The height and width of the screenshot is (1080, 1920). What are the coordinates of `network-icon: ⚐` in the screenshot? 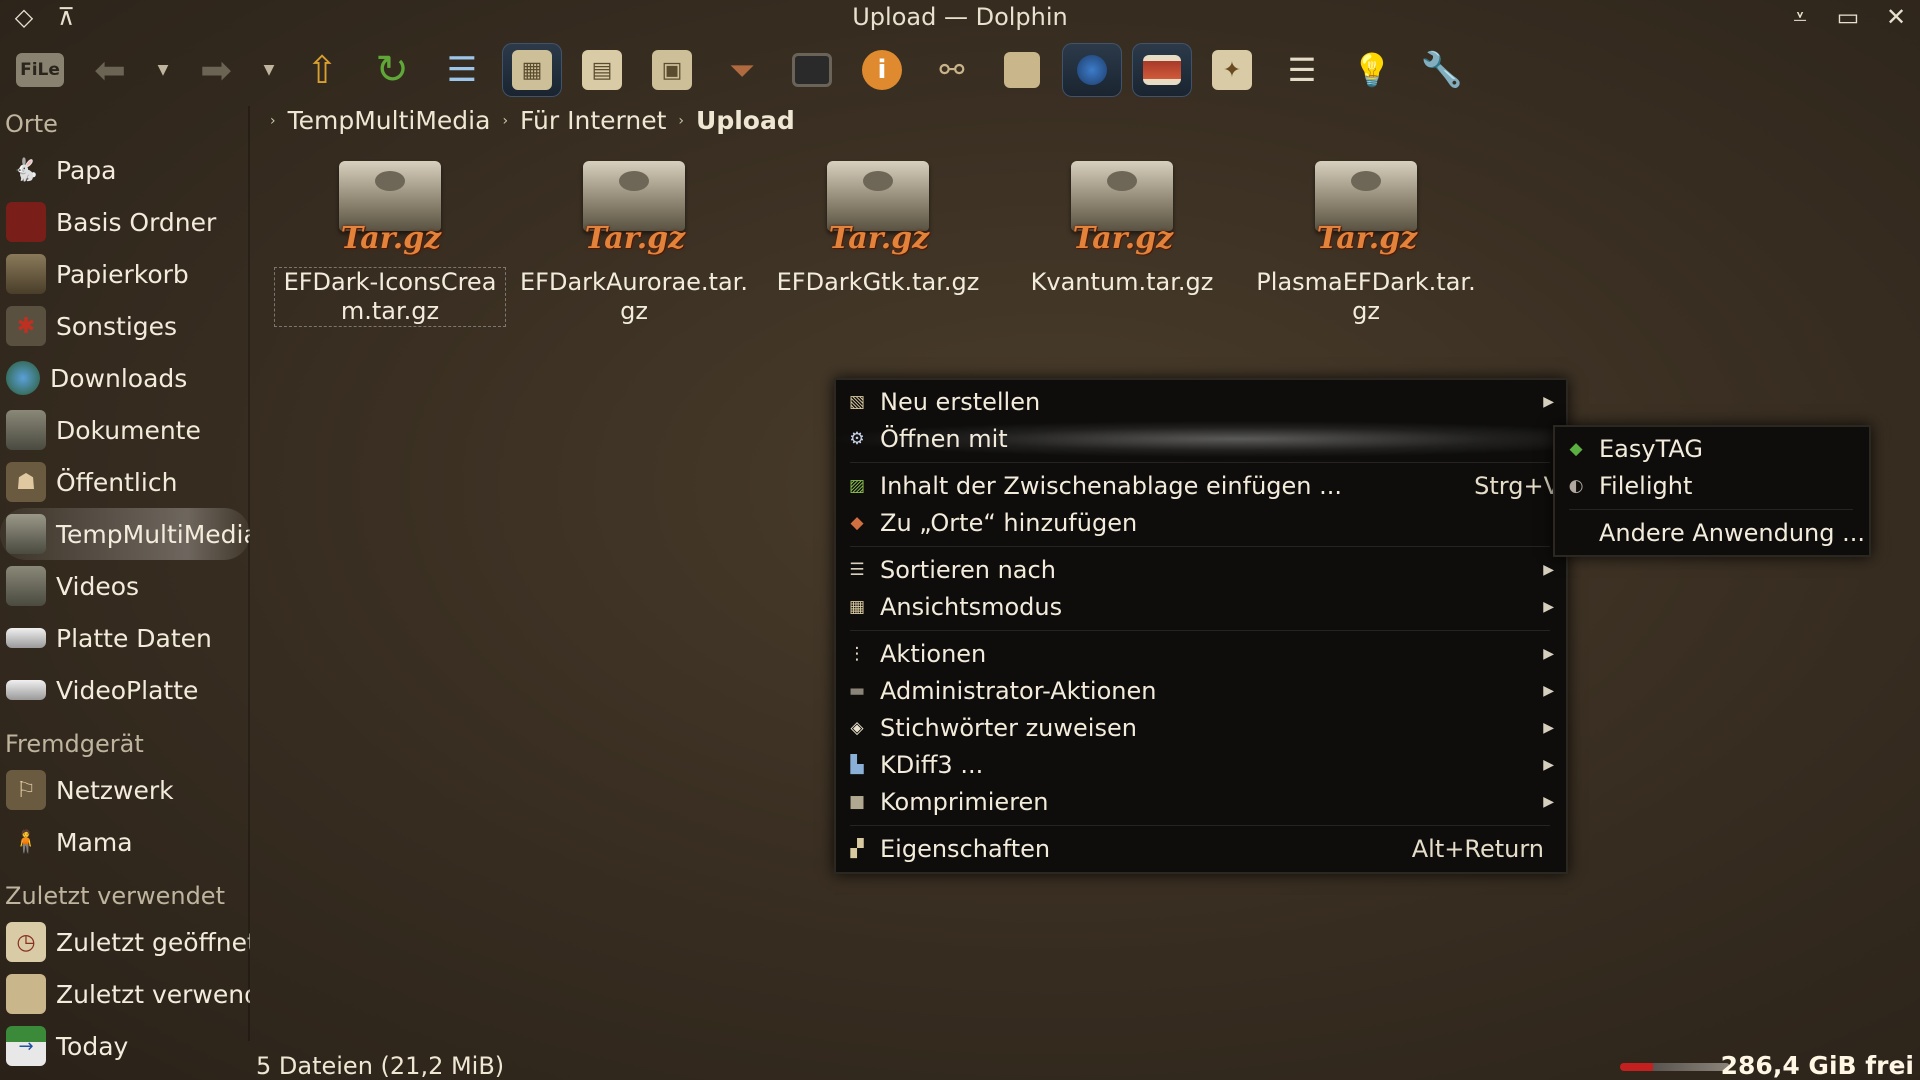 It's located at (26, 790).